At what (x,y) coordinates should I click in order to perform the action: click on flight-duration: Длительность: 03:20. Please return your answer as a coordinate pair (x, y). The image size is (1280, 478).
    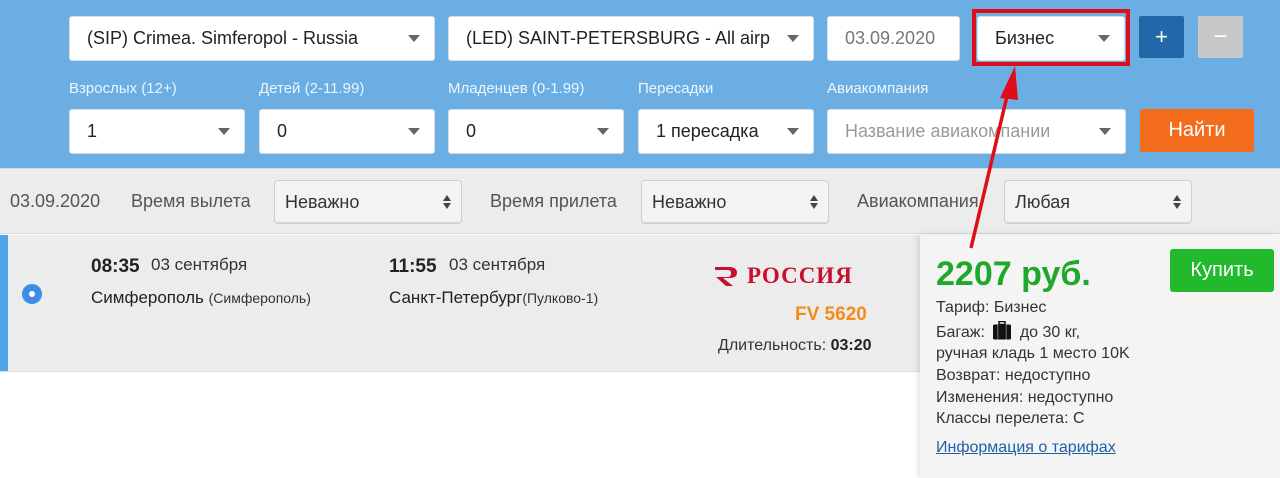
    Looking at the image, I should click on (795, 346).